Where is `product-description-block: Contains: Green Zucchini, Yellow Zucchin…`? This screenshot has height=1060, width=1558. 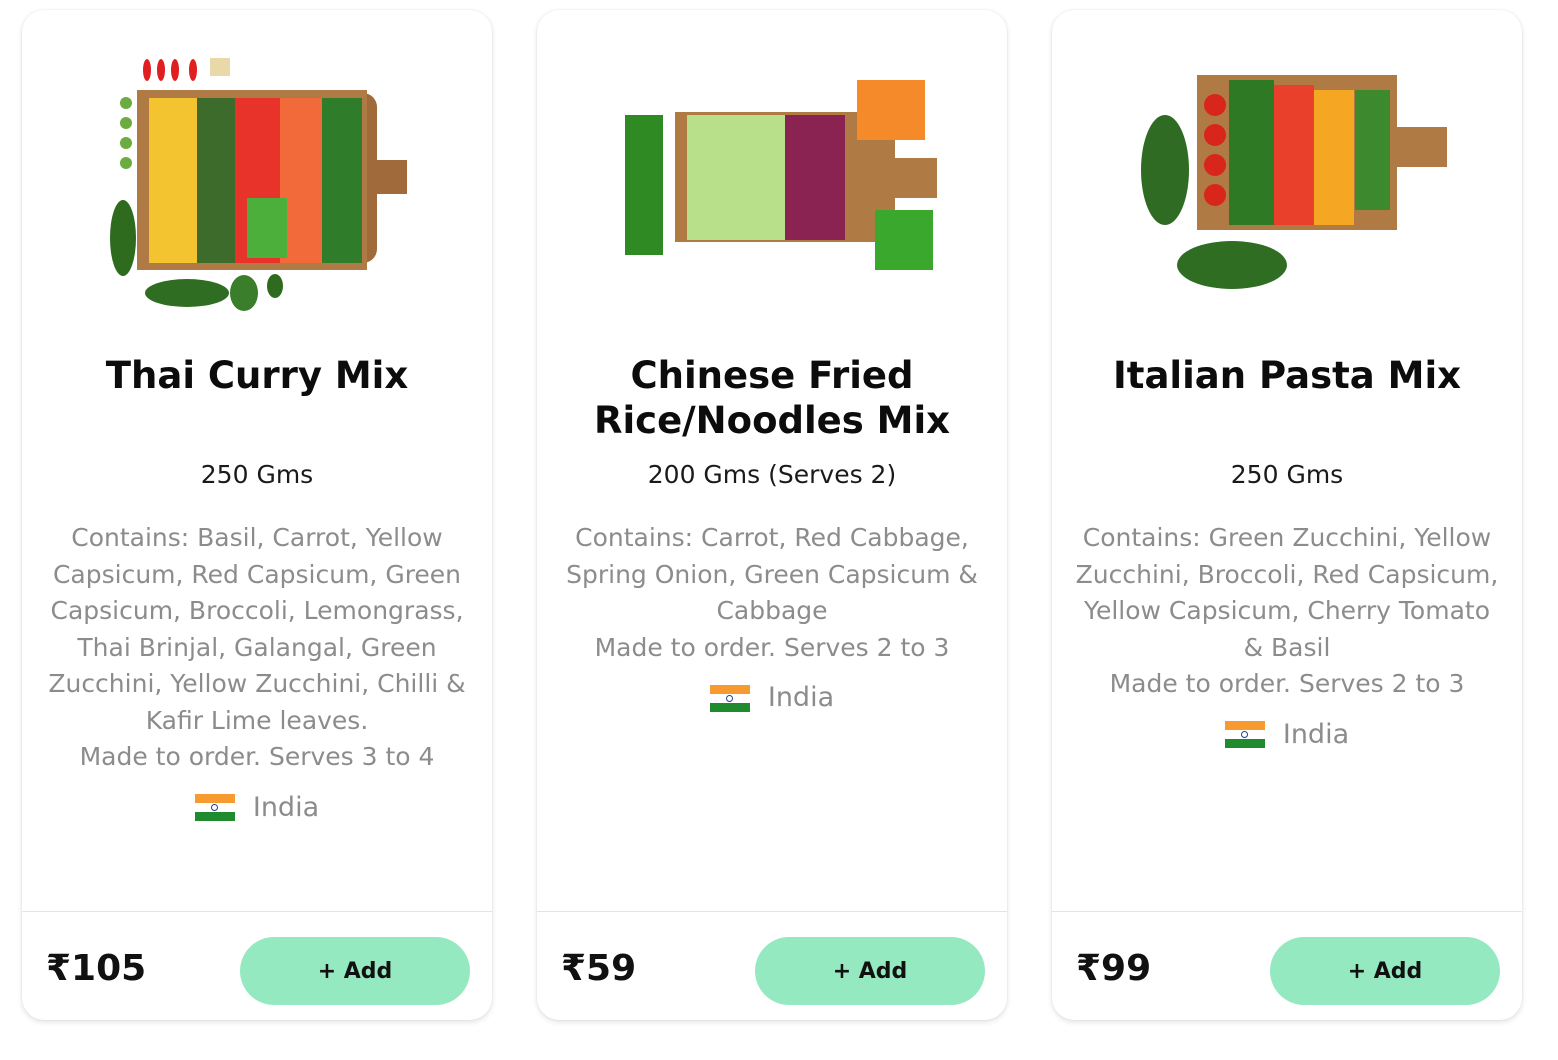
product-description-block: Contains: Green Zucchini, Yellow Zucchin… is located at coordinates (1287, 636).